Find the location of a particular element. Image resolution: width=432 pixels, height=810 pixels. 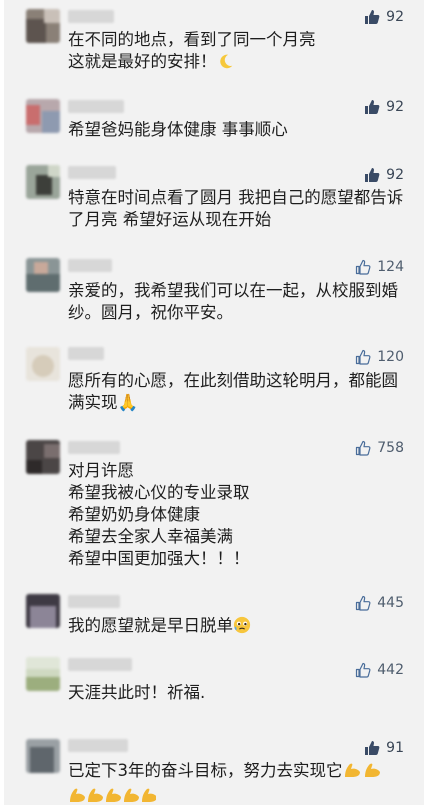

comment-text: 愿所有的心愿，在此刻借助这轮明月，都能圆 满实现🙏 is located at coordinates (233, 391).